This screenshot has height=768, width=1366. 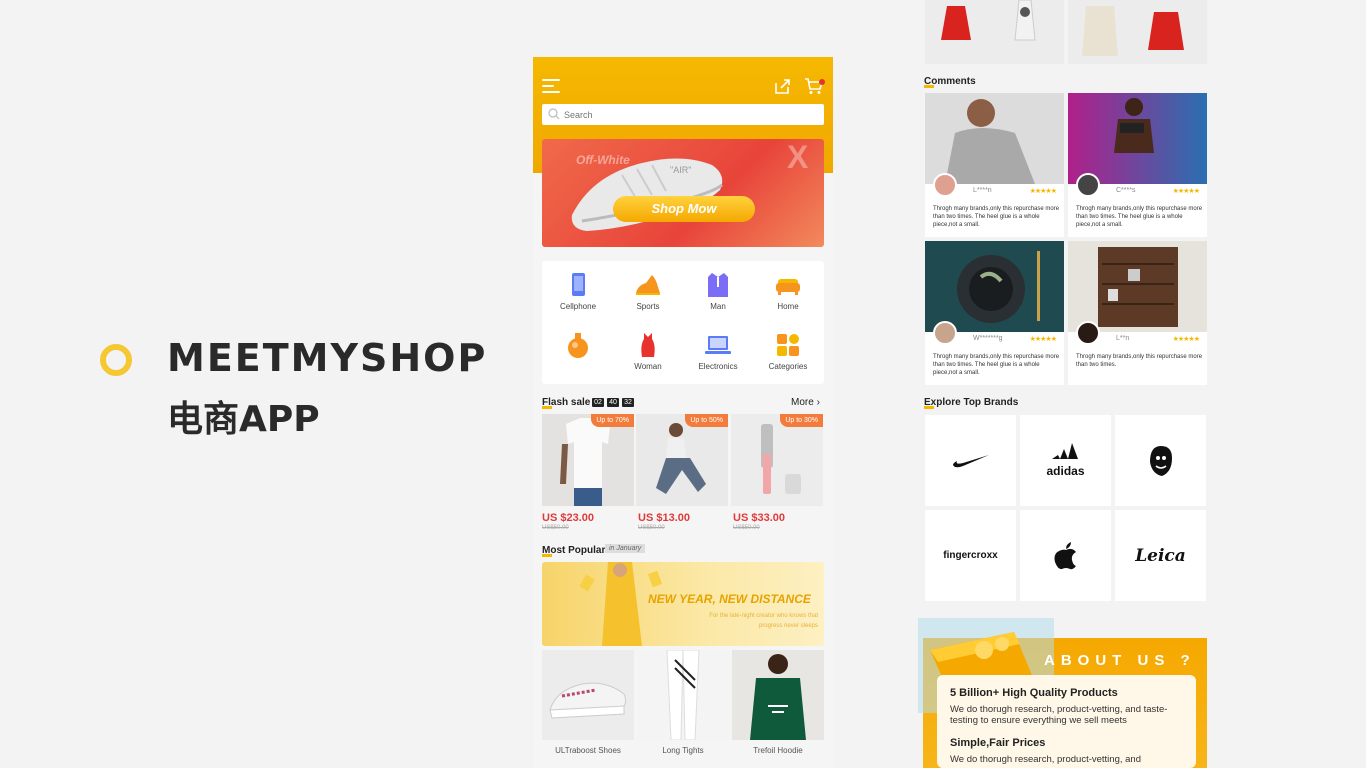 What do you see at coordinates (613, 402) in the screenshot?
I see `timer-minutes: 40` at bounding box center [613, 402].